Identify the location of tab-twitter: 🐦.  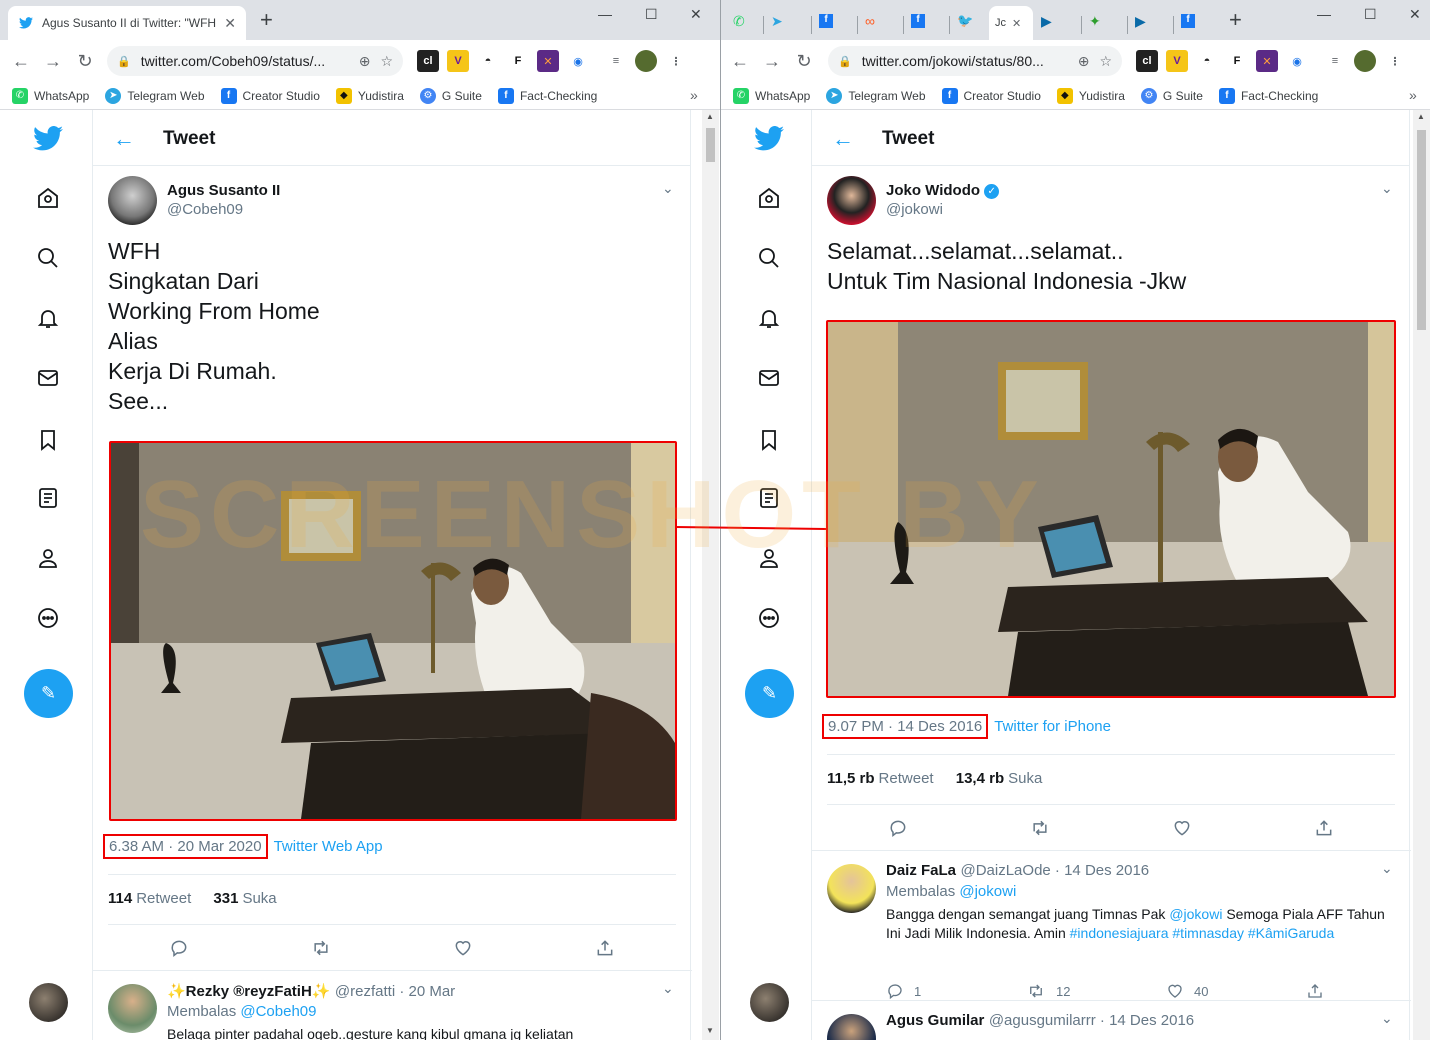
(969, 21).